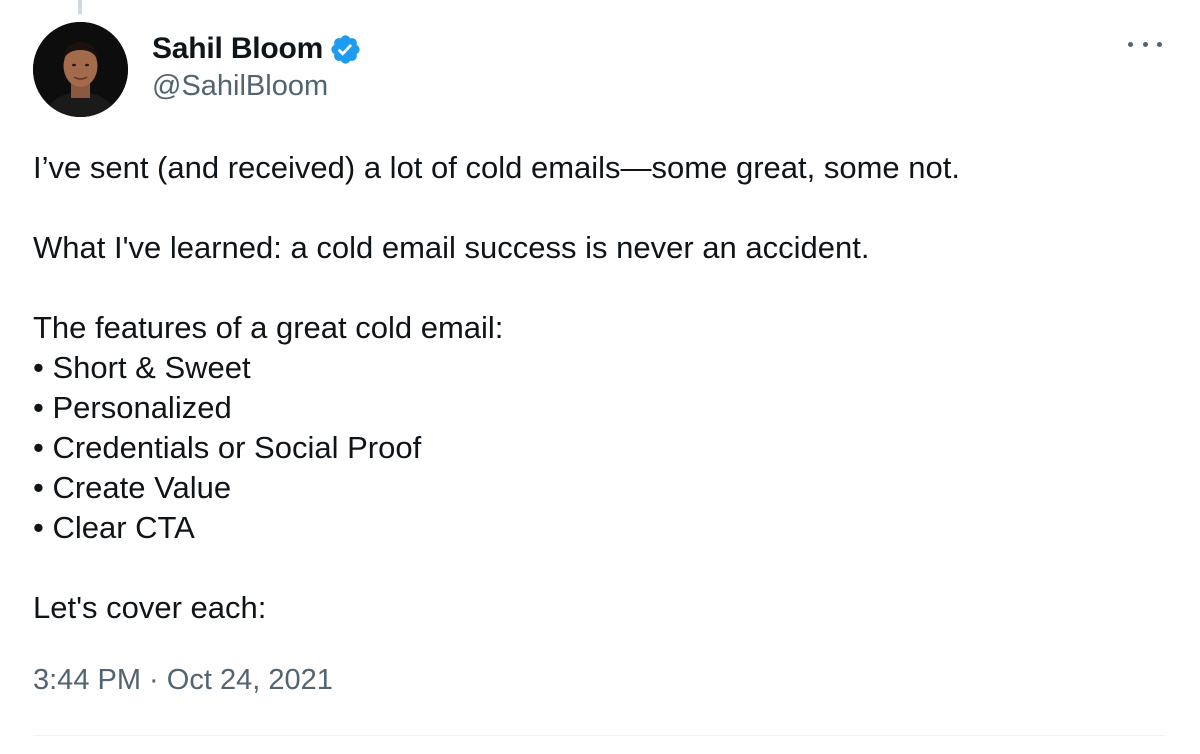 The height and width of the screenshot is (754, 1200). Describe the element at coordinates (80, 7) in the screenshot. I see `thread-connector-line` at that location.